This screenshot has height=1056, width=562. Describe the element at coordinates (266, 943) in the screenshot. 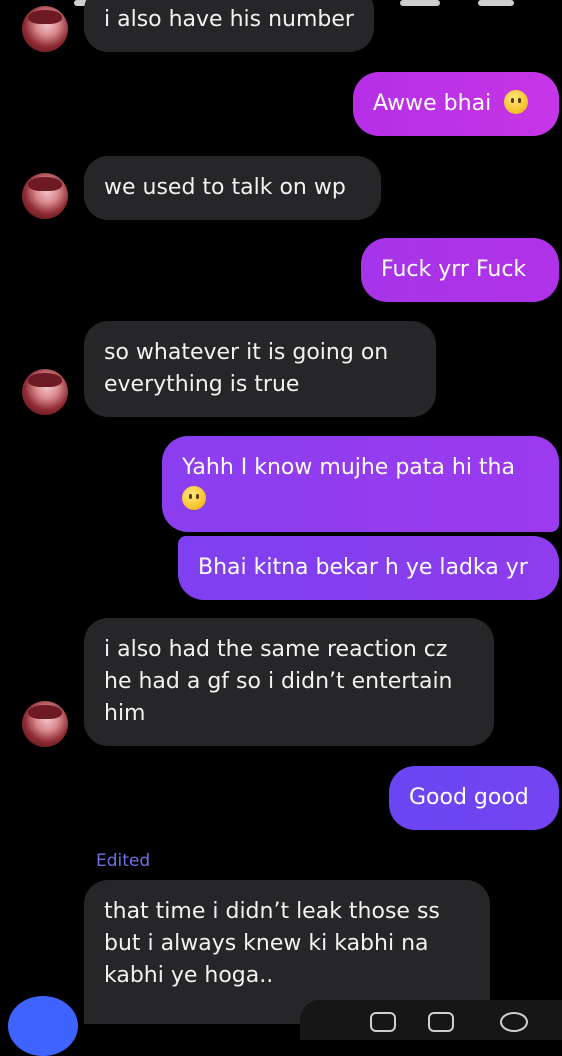

I see `message-text: but i always knew ki kabhi na` at that location.